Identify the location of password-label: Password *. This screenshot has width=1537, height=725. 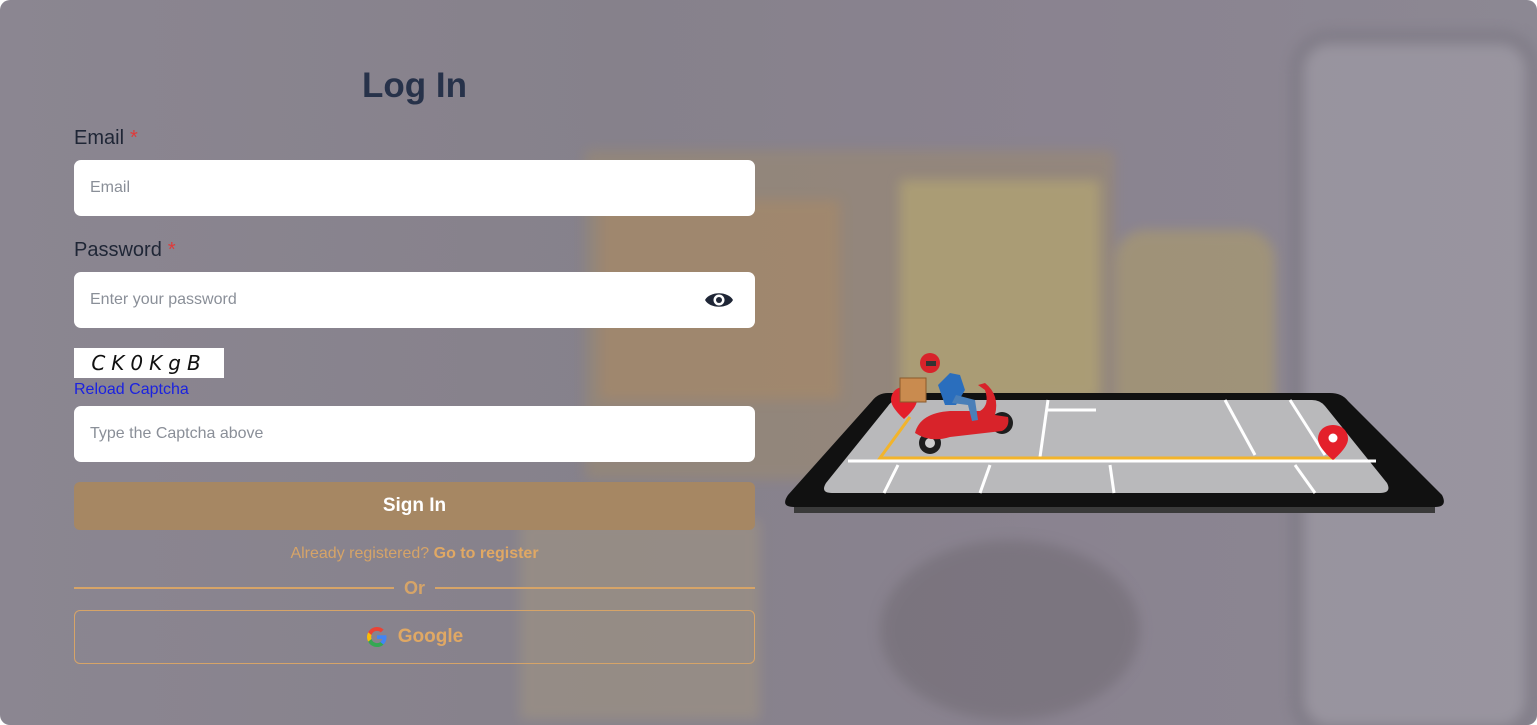
(125, 250).